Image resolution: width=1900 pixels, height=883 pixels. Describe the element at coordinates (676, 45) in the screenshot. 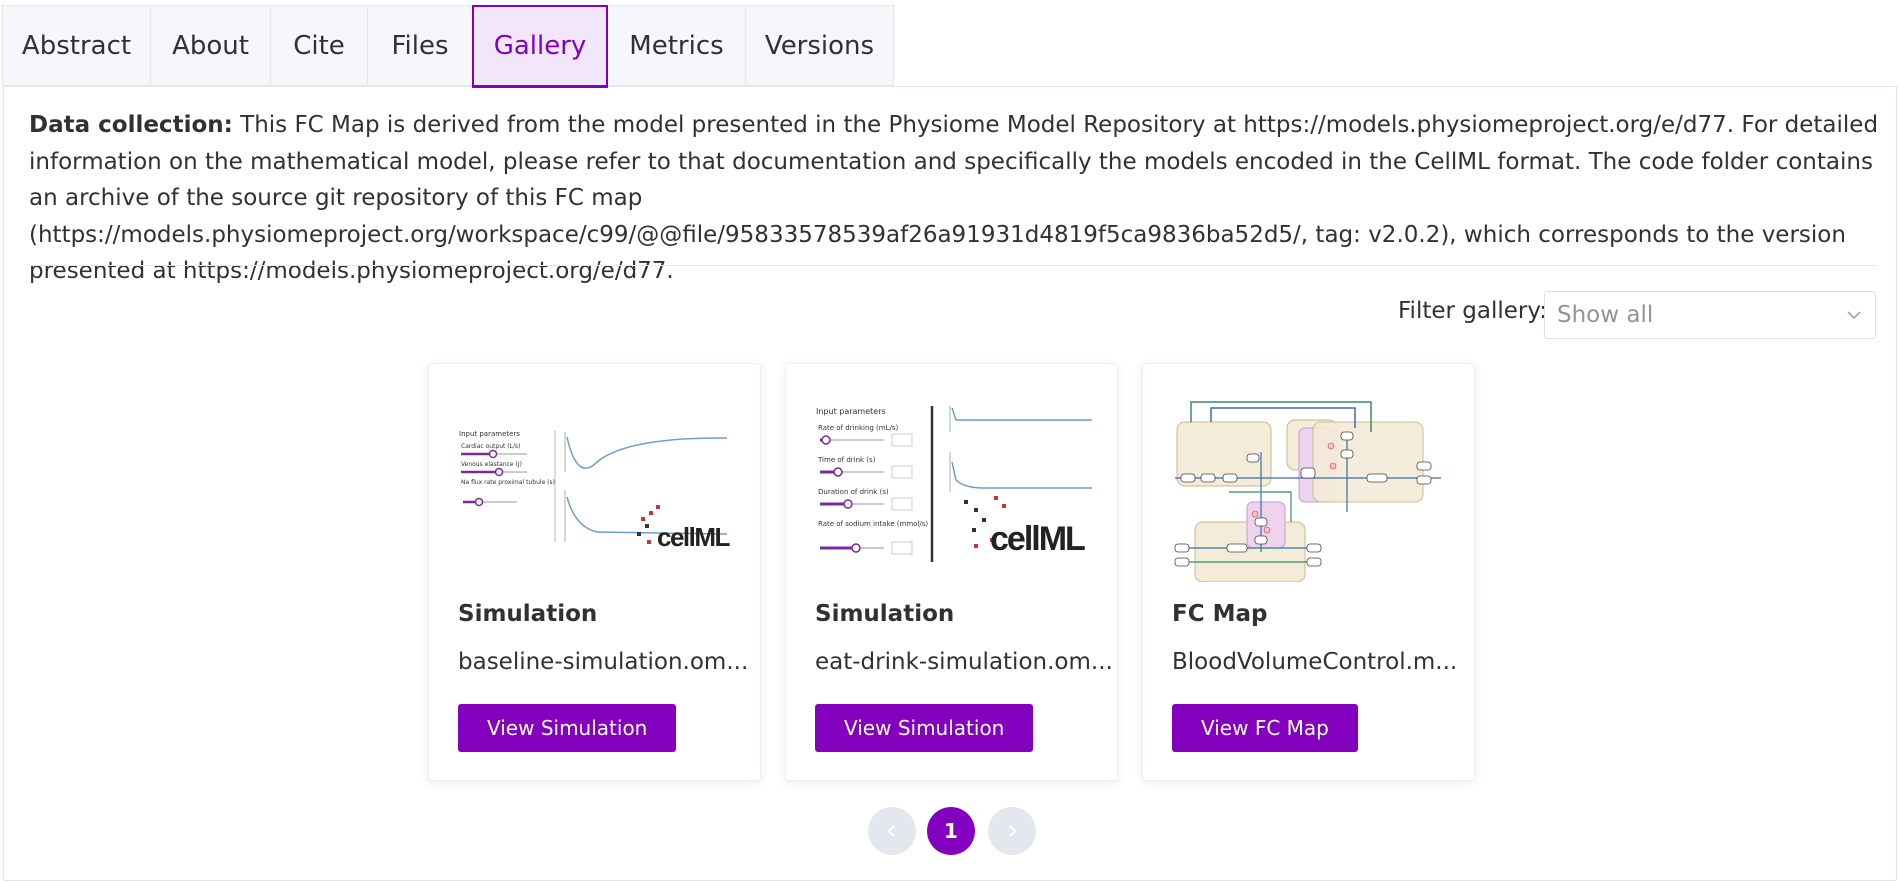

I see `tab-metrics: Metrics` at that location.